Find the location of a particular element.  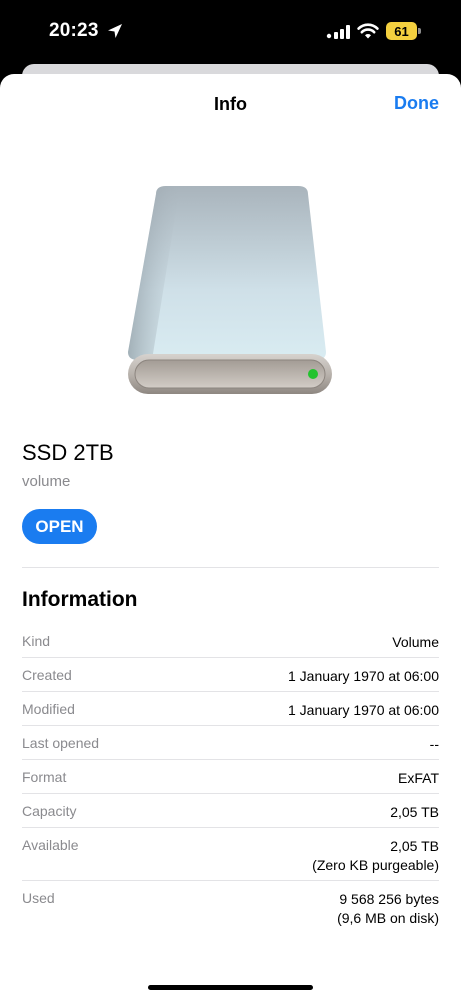

row-label: Kind is located at coordinates (36, 641).